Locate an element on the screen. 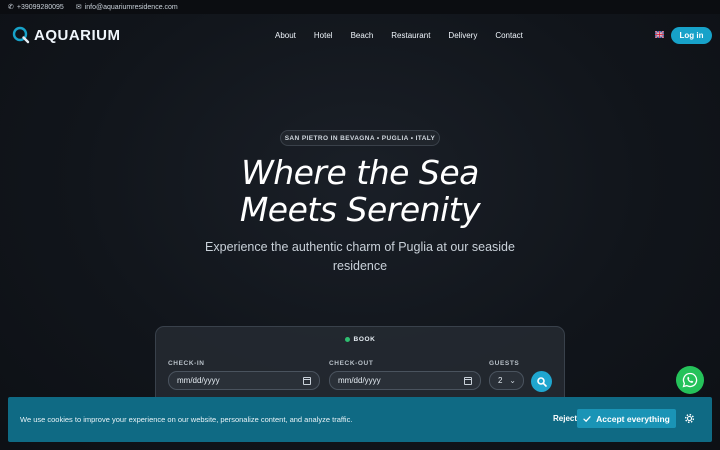  accept-cookies-label: Accept everything is located at coordinates (633, 418).